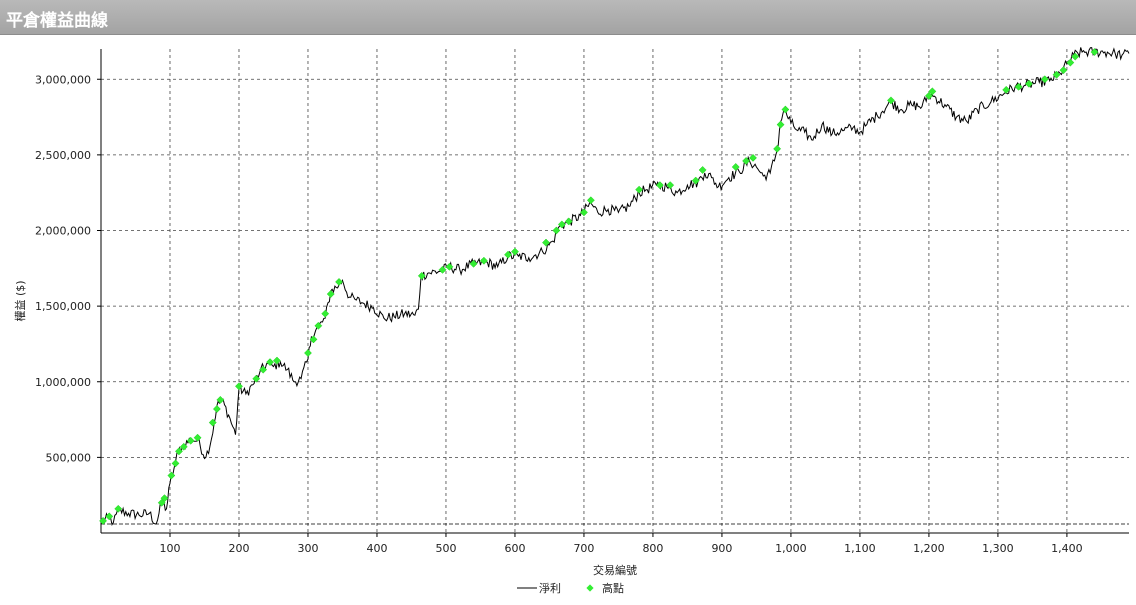  Describe the element at coordinates (445, 548) in the screenshot. I see `x-tick-label: 500` at that location.